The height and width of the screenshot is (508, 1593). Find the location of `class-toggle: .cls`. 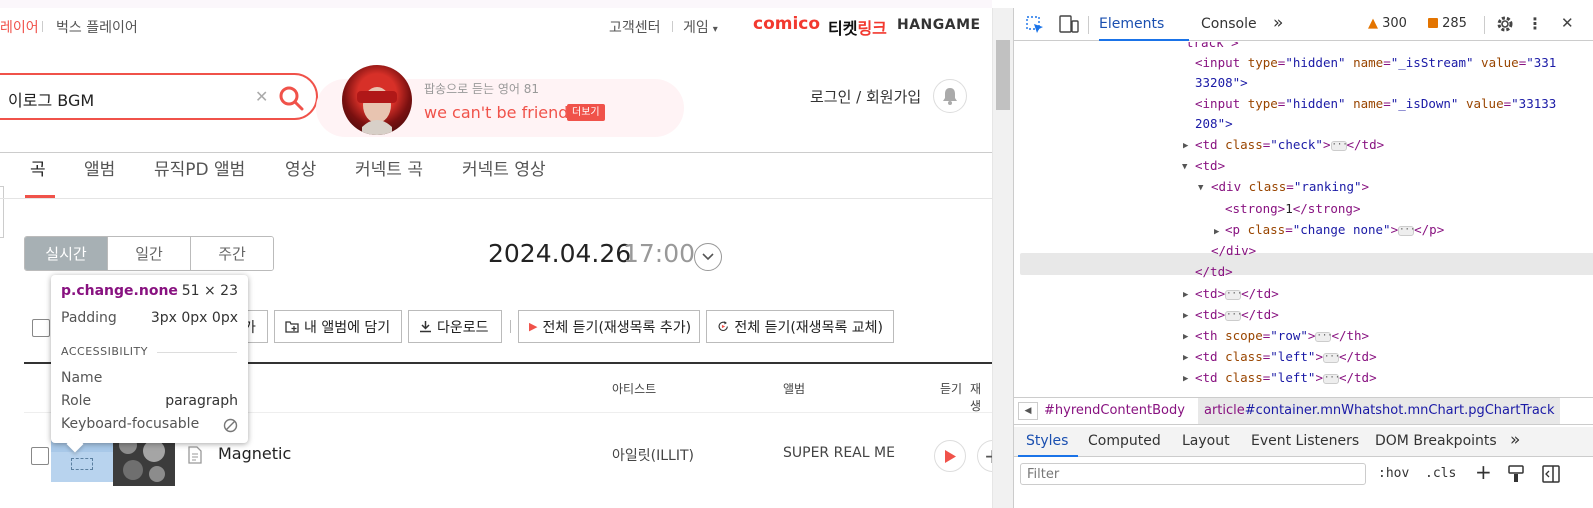

class-toggle: .cls is located at coordinates (1440, 473).